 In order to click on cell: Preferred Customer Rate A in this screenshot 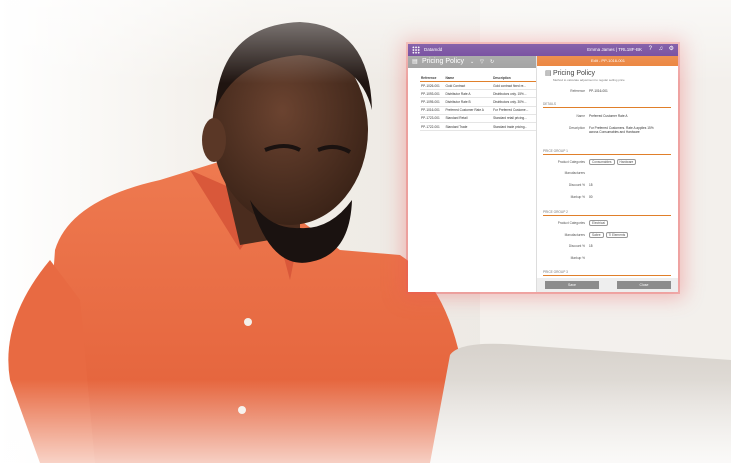, I will do `click(468, 110)`.